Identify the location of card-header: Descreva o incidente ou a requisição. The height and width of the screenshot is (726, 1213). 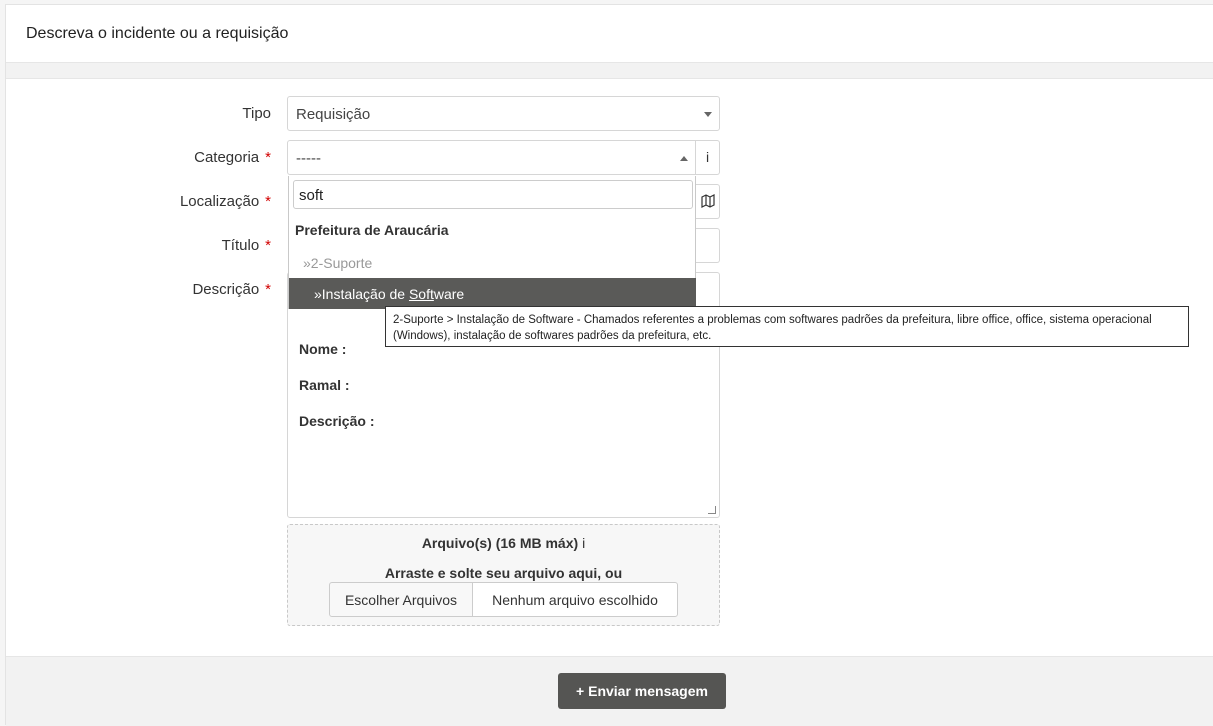
(609, 34).